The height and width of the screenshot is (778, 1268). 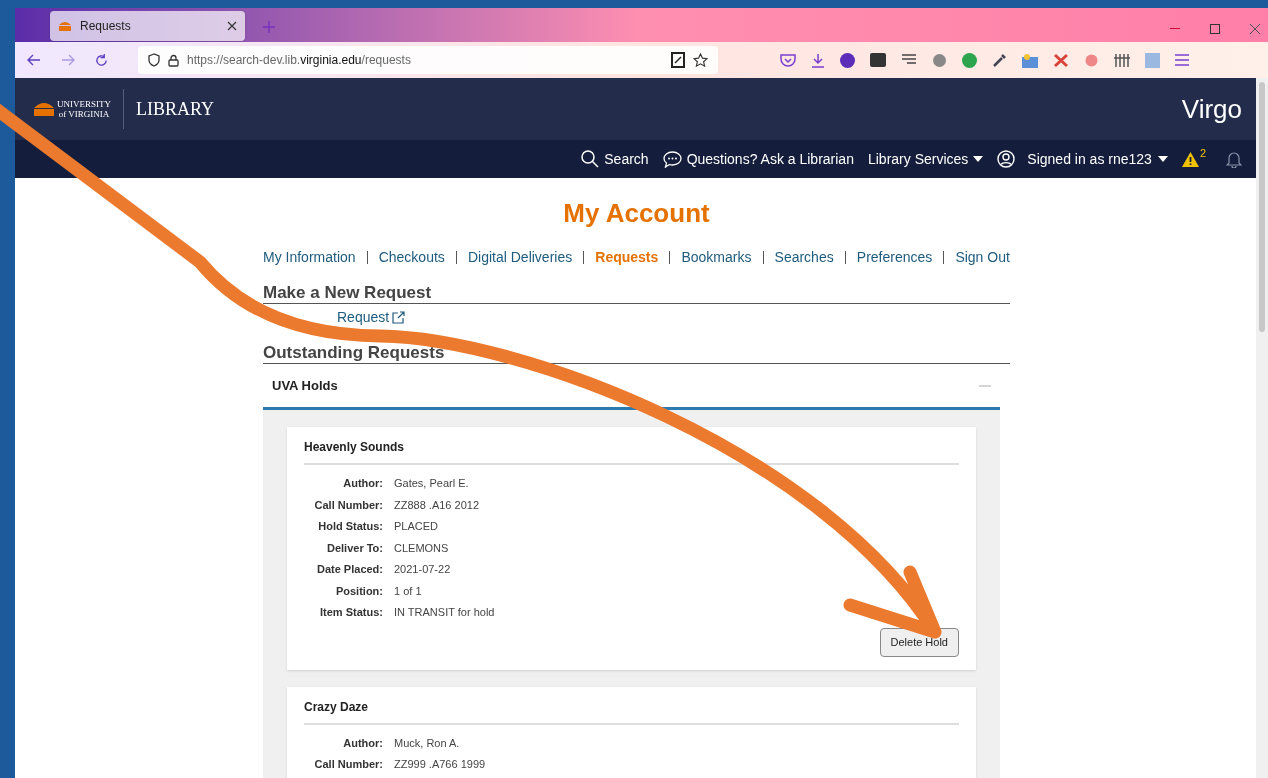 I want to click on university-logo, so click(x=44, y=109).